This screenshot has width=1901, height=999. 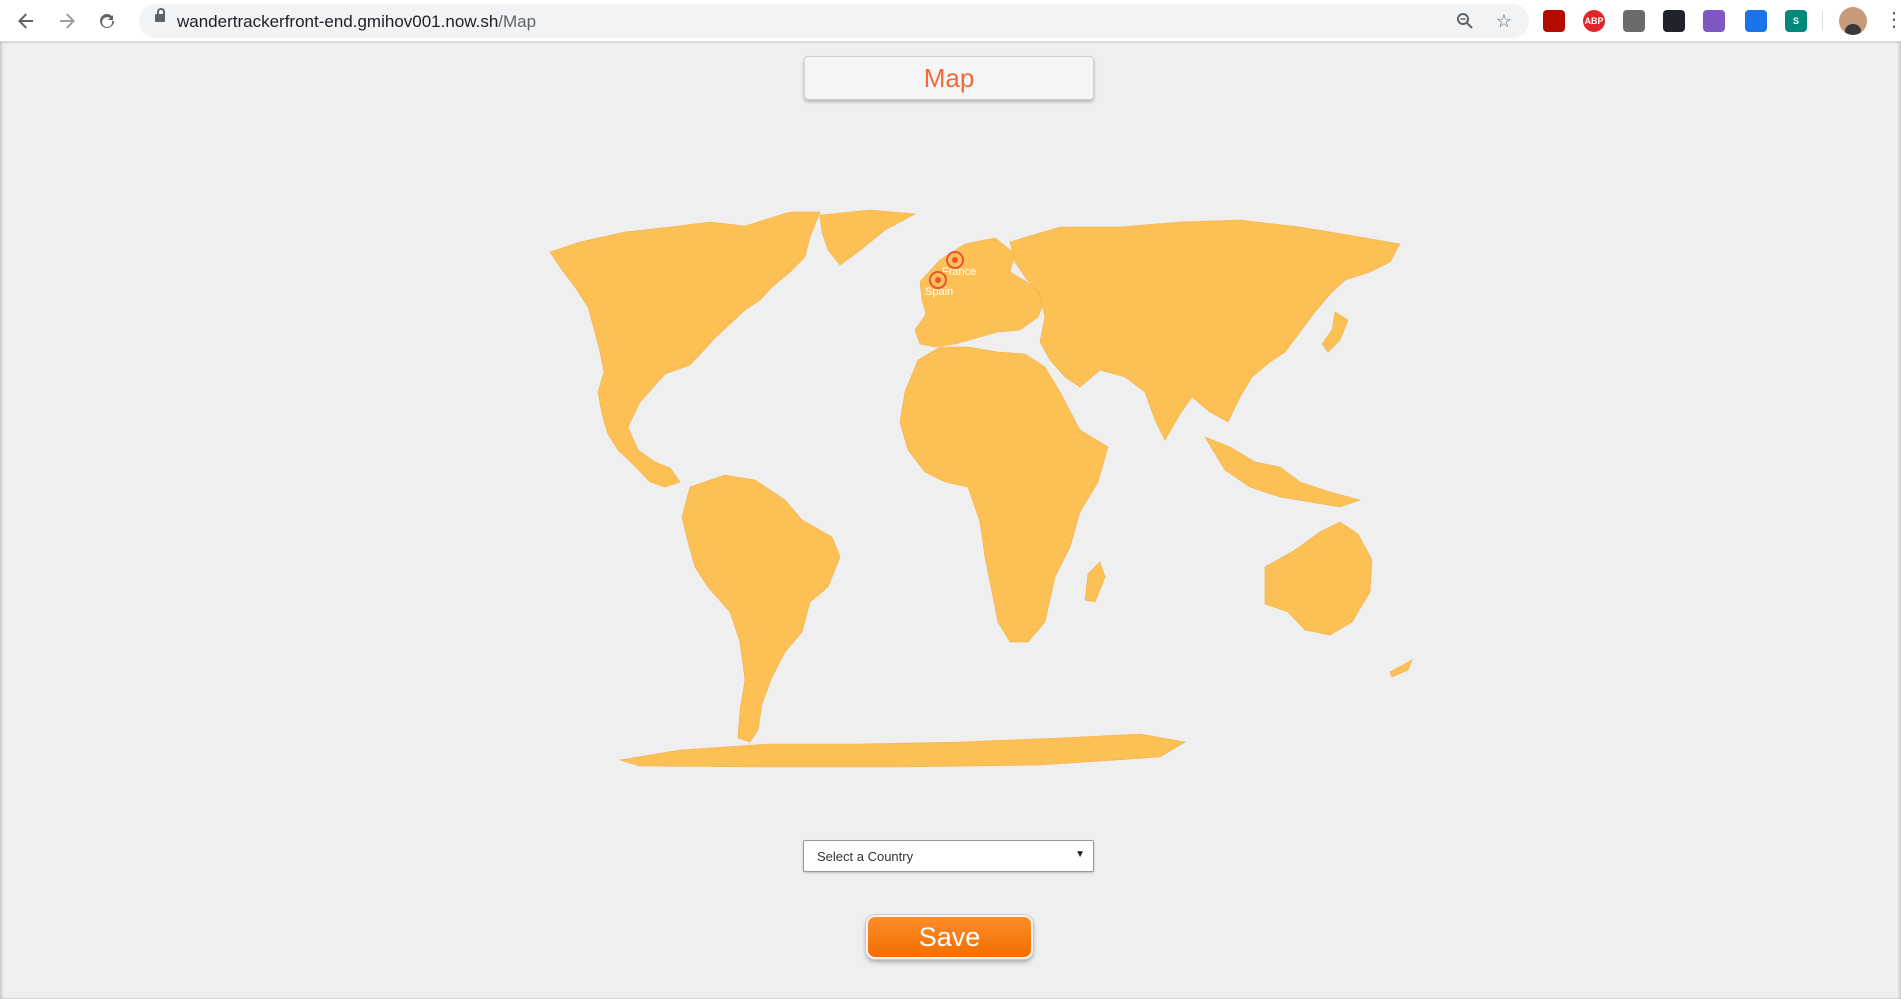 I want to click on pdf-extension-icon, so click(x=1554, y=21).